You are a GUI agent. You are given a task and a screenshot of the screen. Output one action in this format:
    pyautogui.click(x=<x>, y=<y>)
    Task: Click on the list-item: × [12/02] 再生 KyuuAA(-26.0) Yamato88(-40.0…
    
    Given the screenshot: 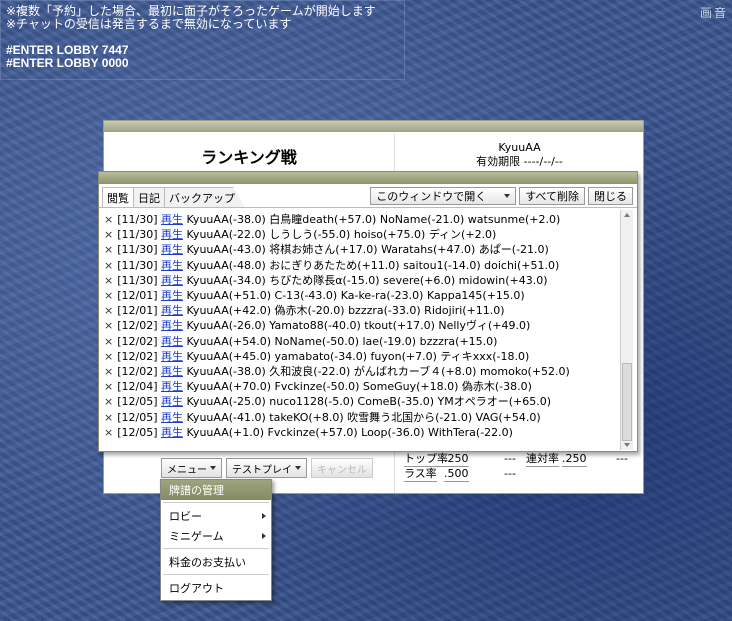 What is the action you would take?
    pyautogui.click(x=363, y=325)
    